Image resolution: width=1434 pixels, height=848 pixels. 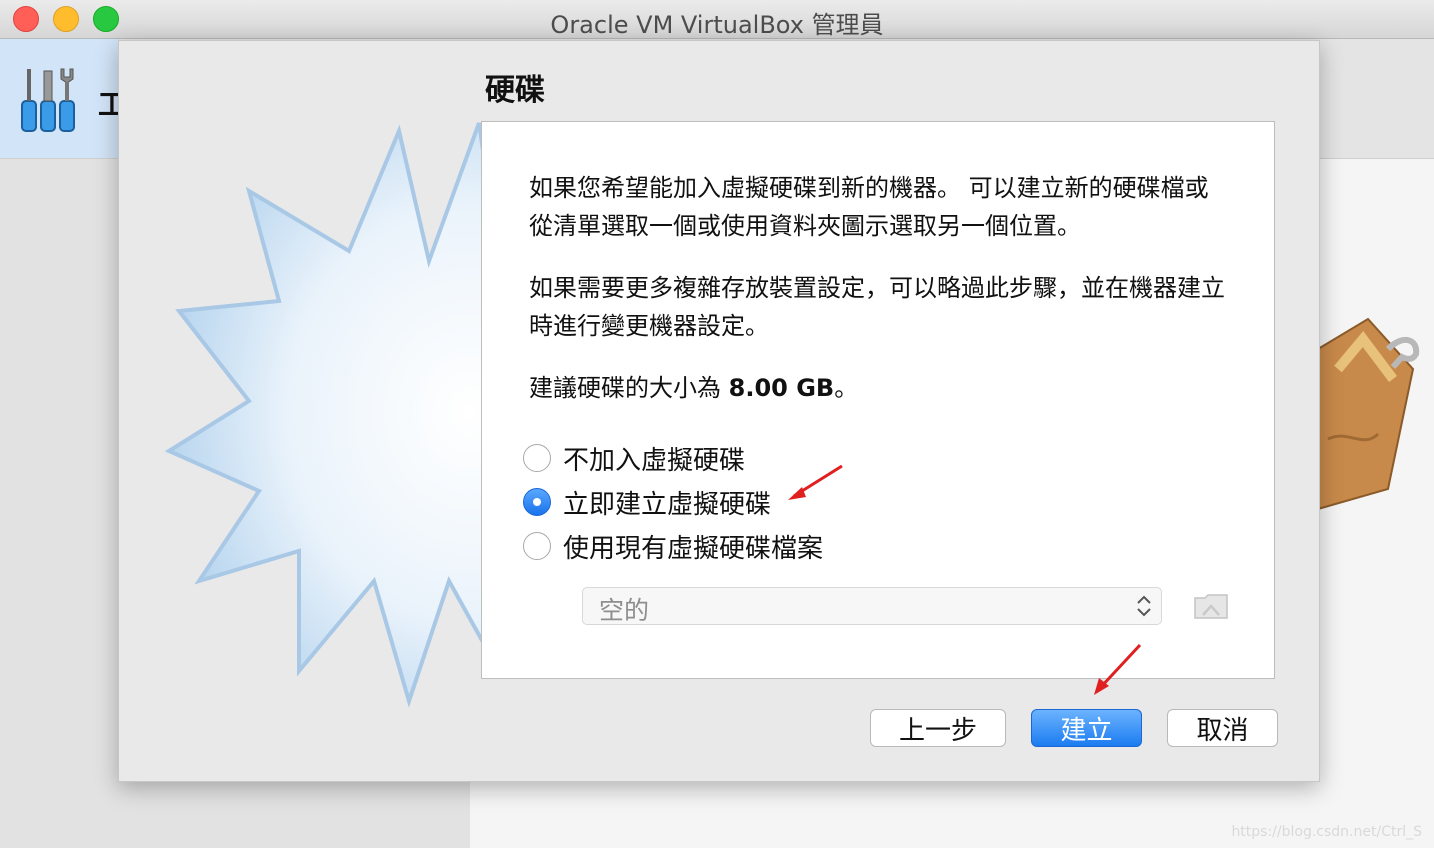 I want to click on option-create-disk: 立即建立虛擬硬碟, so click(x=647, y=502).